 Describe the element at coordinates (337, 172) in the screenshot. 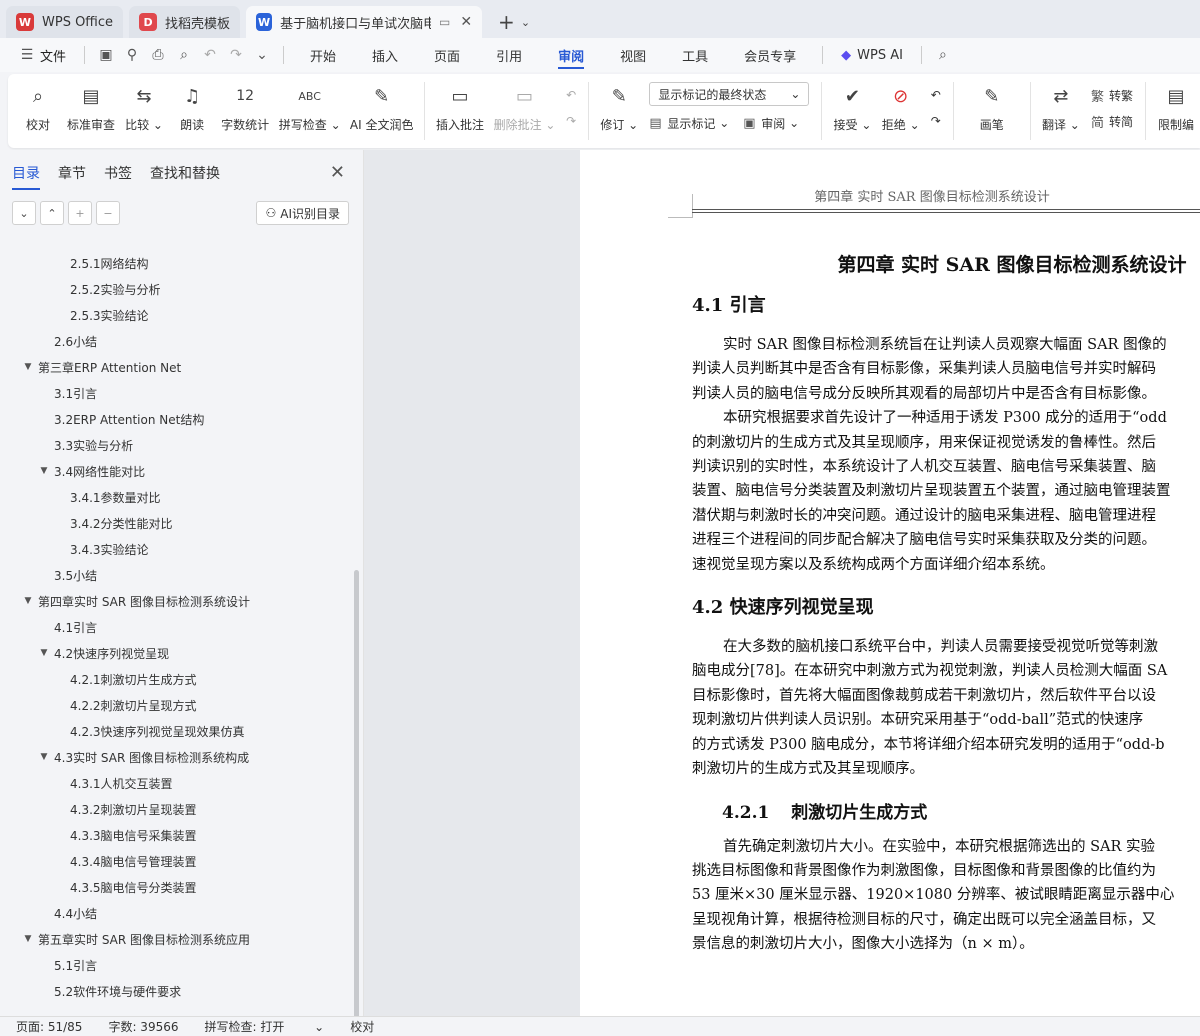

I see `close-icon: ✕` at that location.